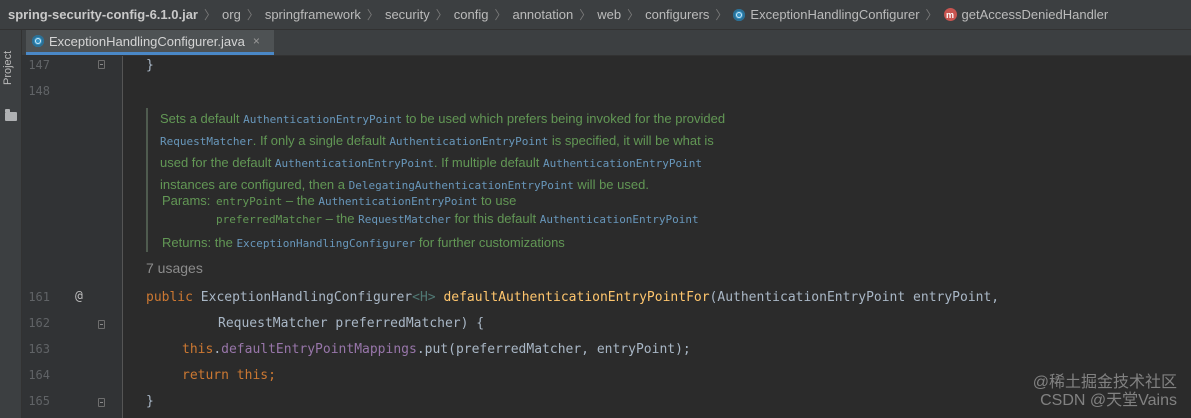 The height and width of the screenshot is (418, 1191). What do you see at coordinates (39, 297) in the screenshot?
I see `line-number: 161` at bounding box center [39, 297].